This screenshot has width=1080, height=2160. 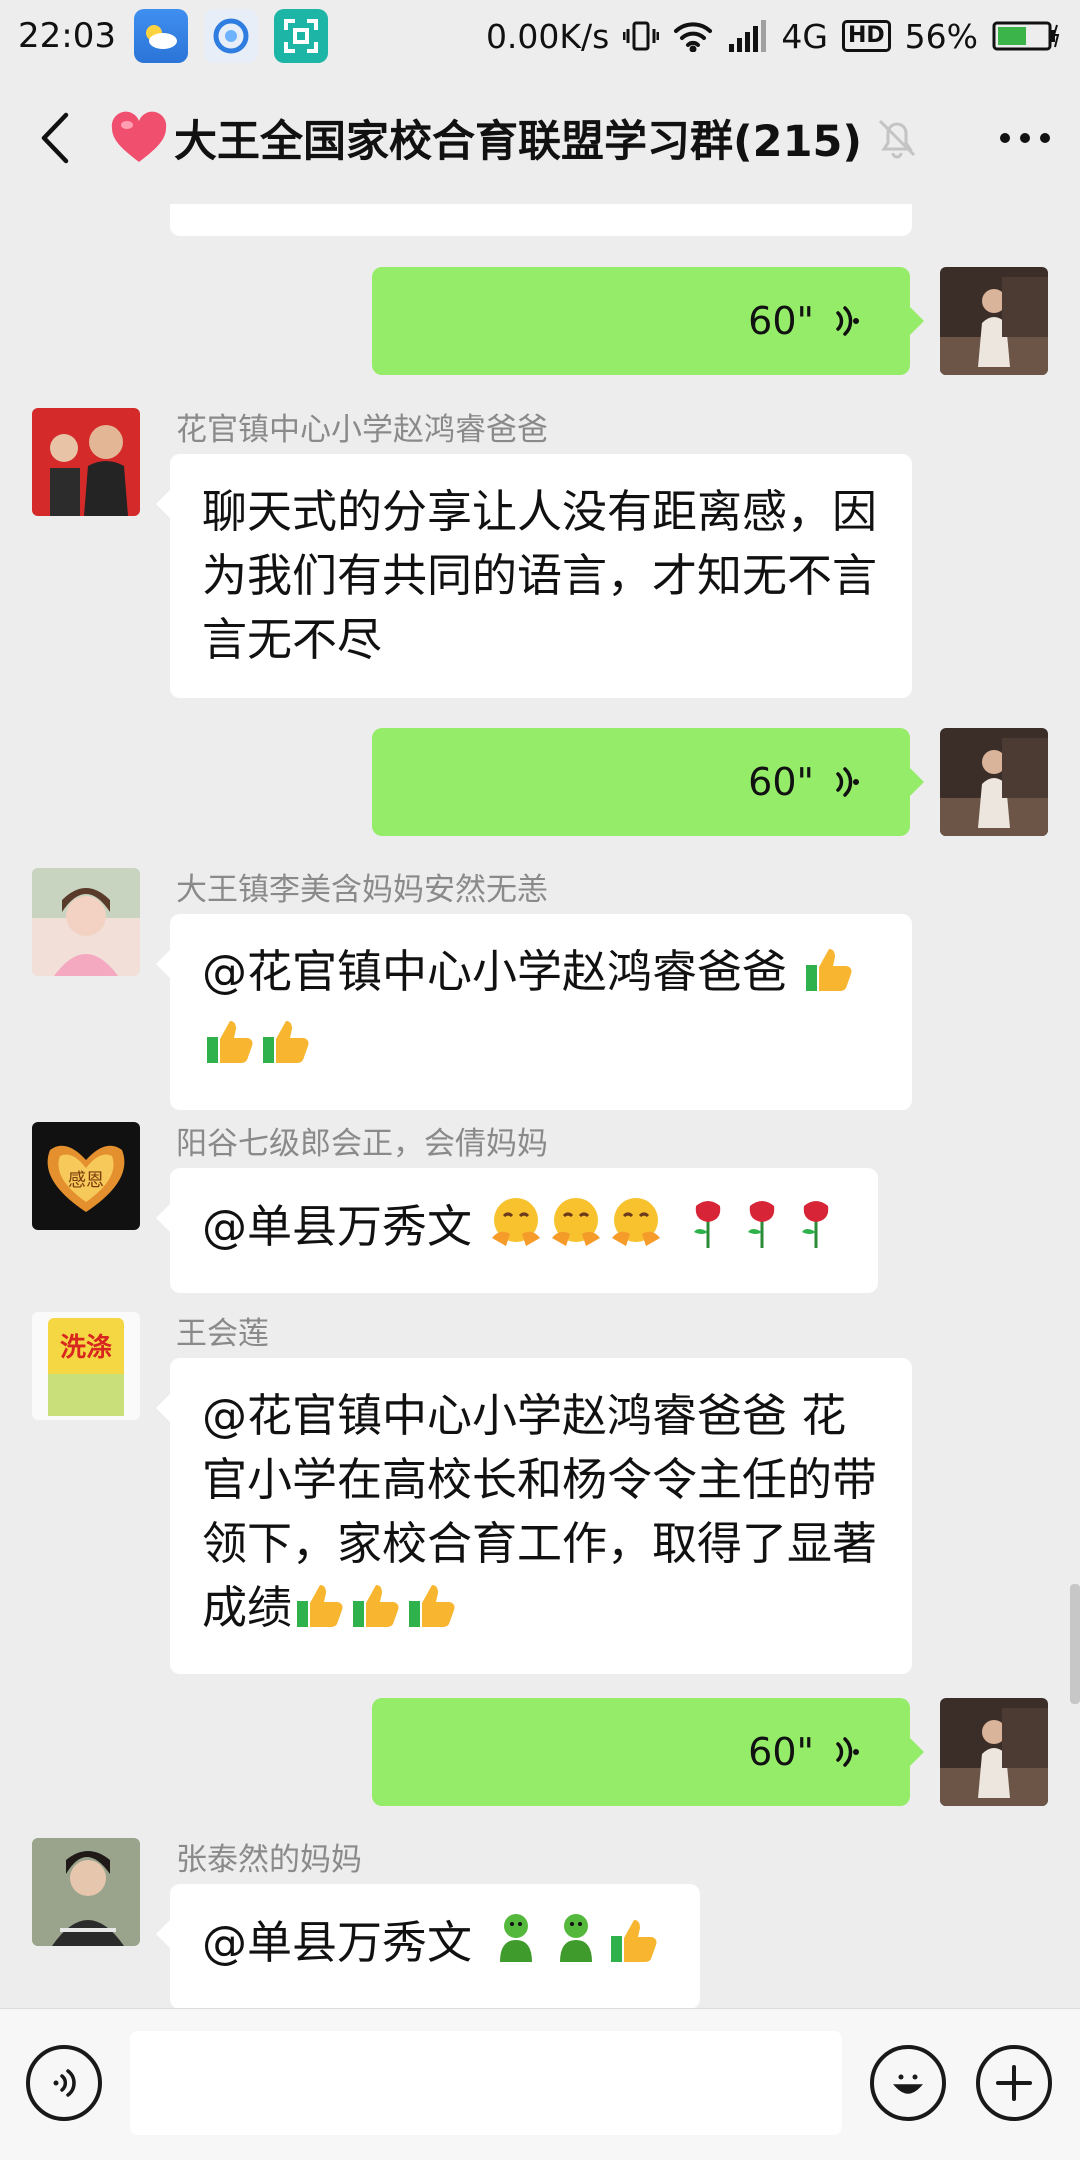 What do you see at coordinates (534, 1012) in the screenshot?
I see `message-bubble: @花官镇中心小学赵鸿睿爸爸` at bounding box center [534, 1012].